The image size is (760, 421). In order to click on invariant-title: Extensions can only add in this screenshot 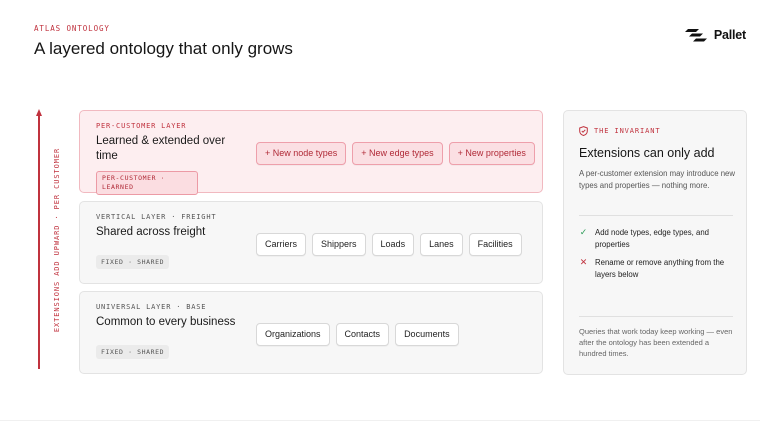, I will do `click(647, 153)`.